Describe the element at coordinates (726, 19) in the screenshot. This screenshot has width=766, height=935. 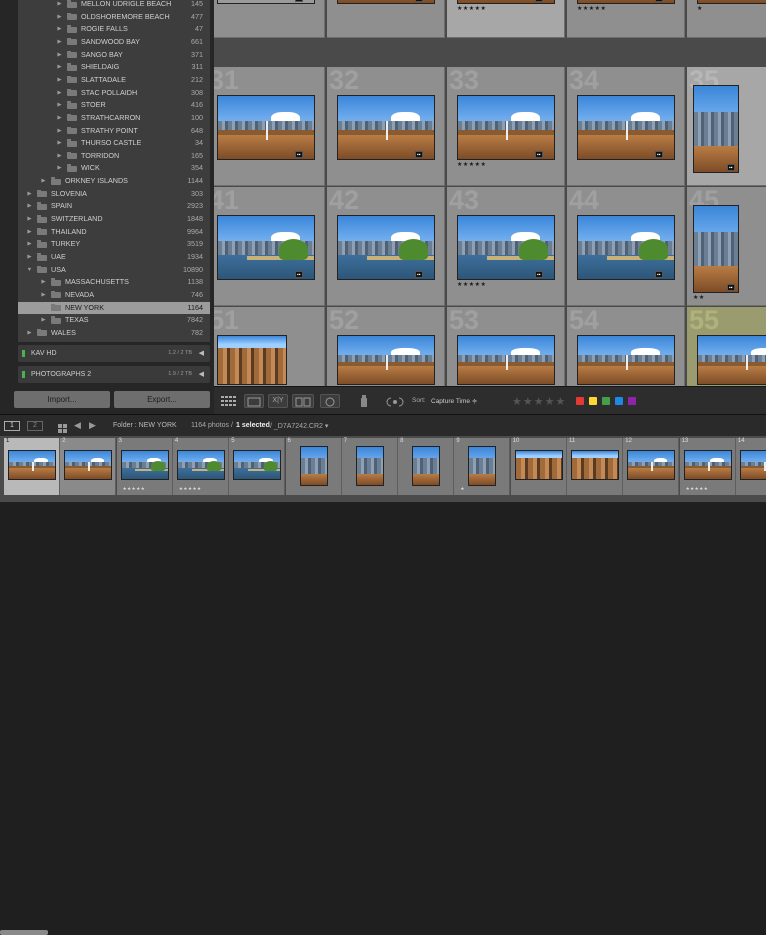
I see `grid-cell: ▪▪★` at that location.